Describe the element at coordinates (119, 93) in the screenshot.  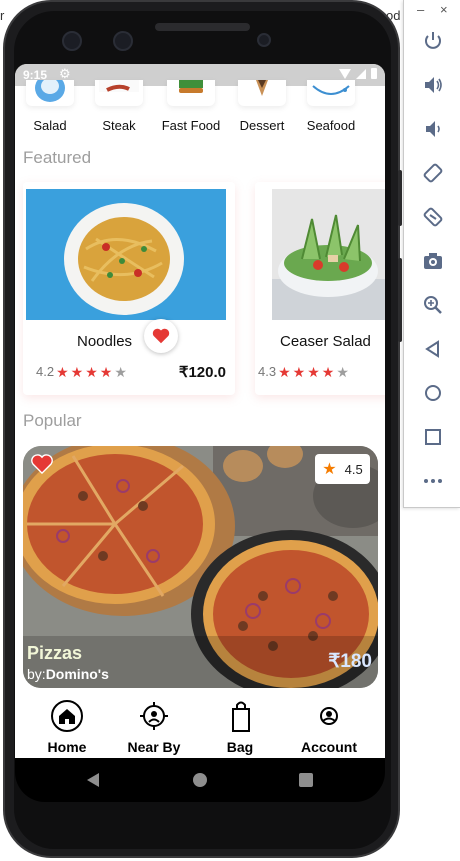
I see `category-steak-image` at that location.